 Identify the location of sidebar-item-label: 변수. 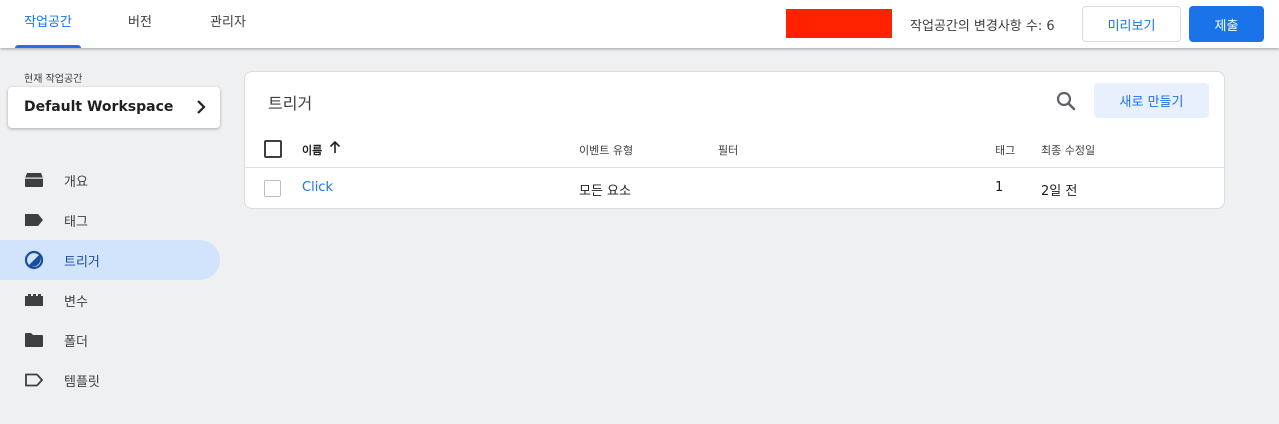
(76, 302).